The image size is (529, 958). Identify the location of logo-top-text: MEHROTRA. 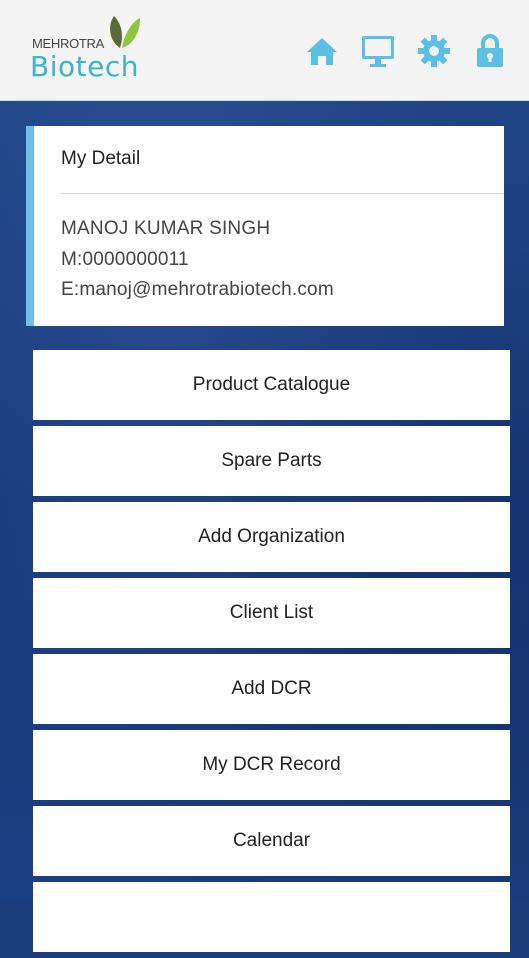
(68, 43).